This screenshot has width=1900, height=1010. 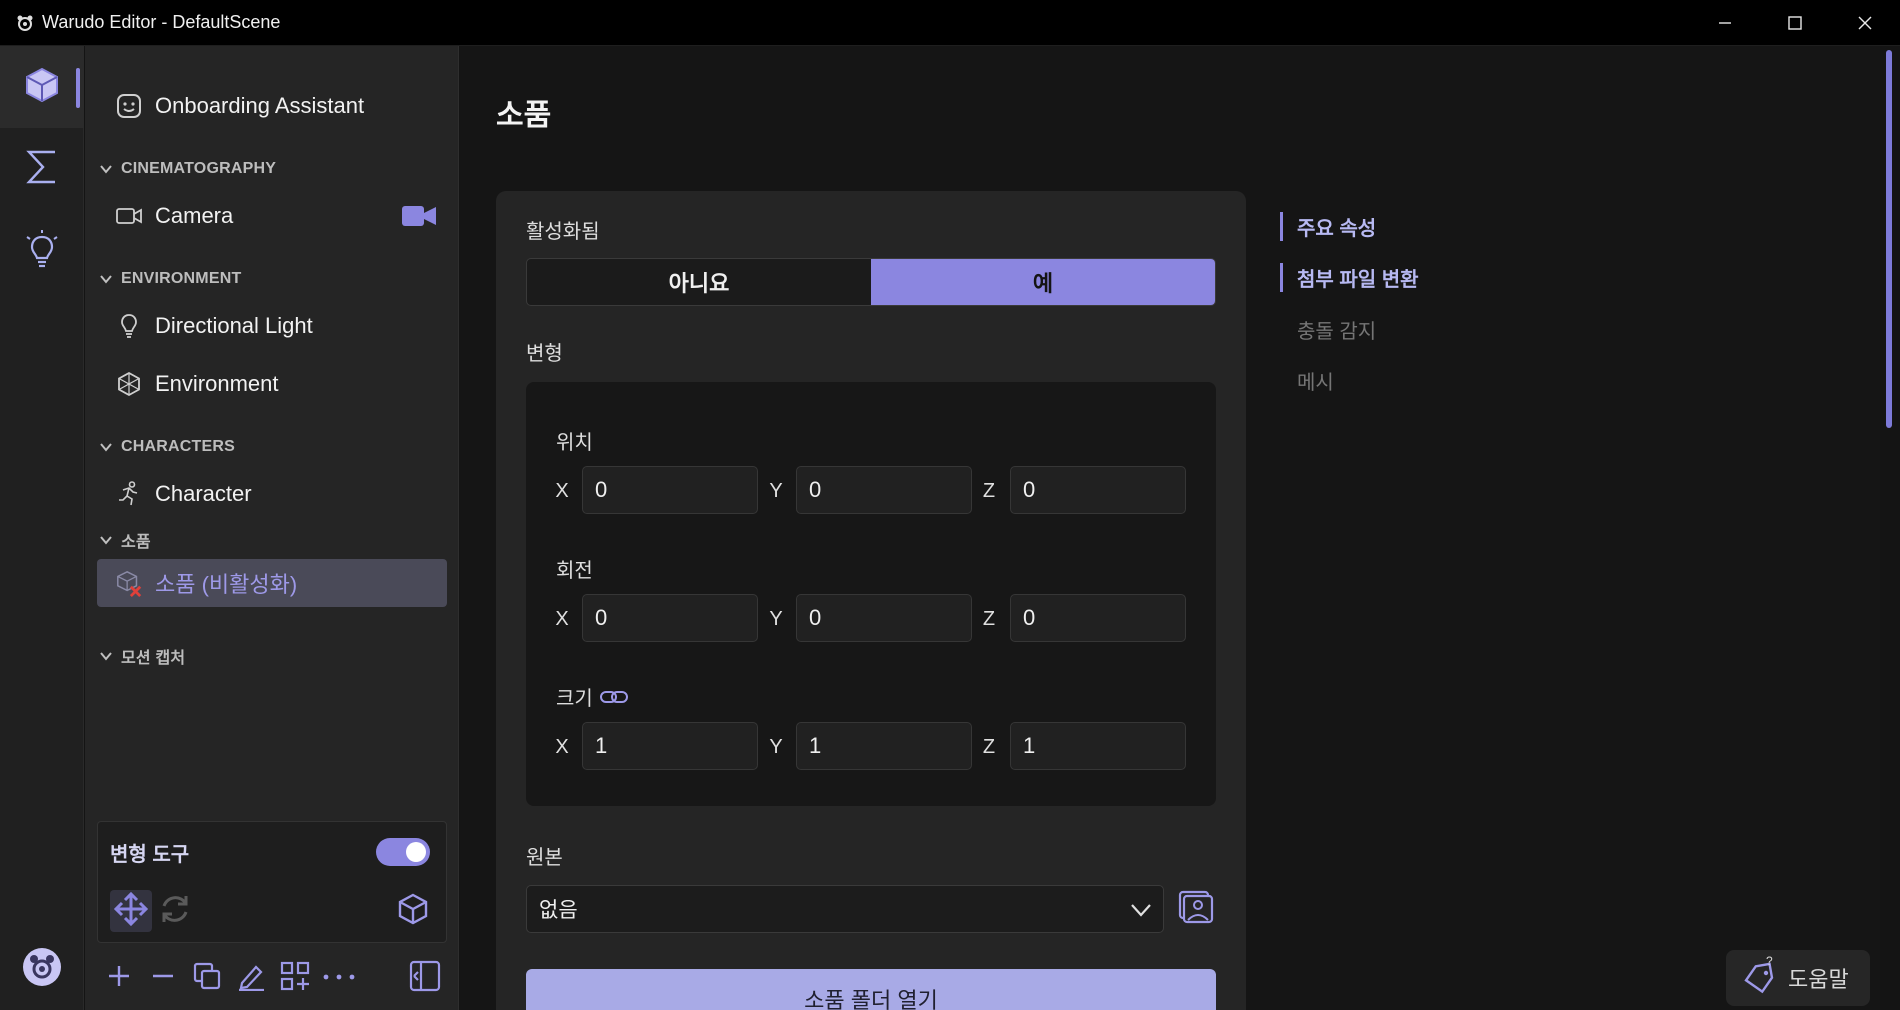 What do you see at coordinates (1818, 979) in the screenshot?
I see `help-label: 도움말` at bounding box center [1818, 979].